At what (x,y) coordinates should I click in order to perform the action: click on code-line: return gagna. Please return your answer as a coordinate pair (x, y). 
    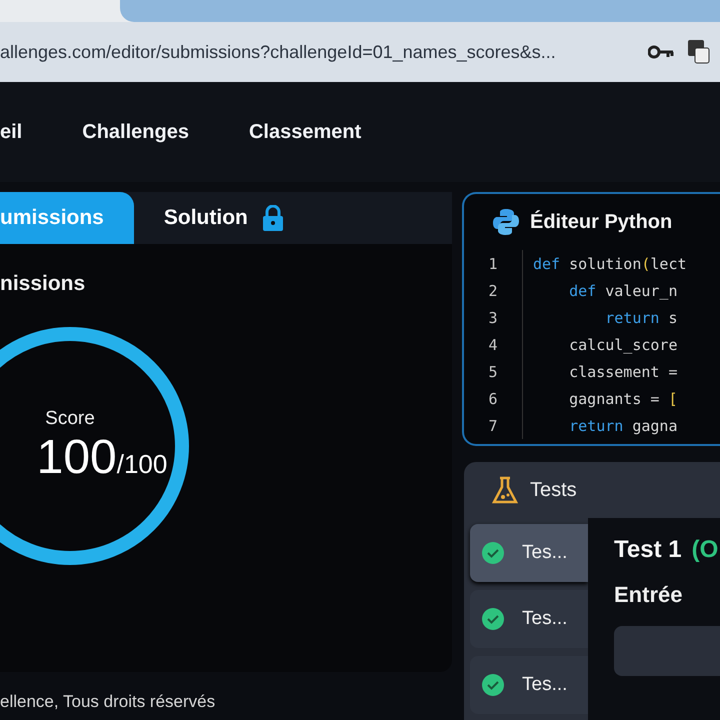
    Looking at the image, I should click on (623, 425).